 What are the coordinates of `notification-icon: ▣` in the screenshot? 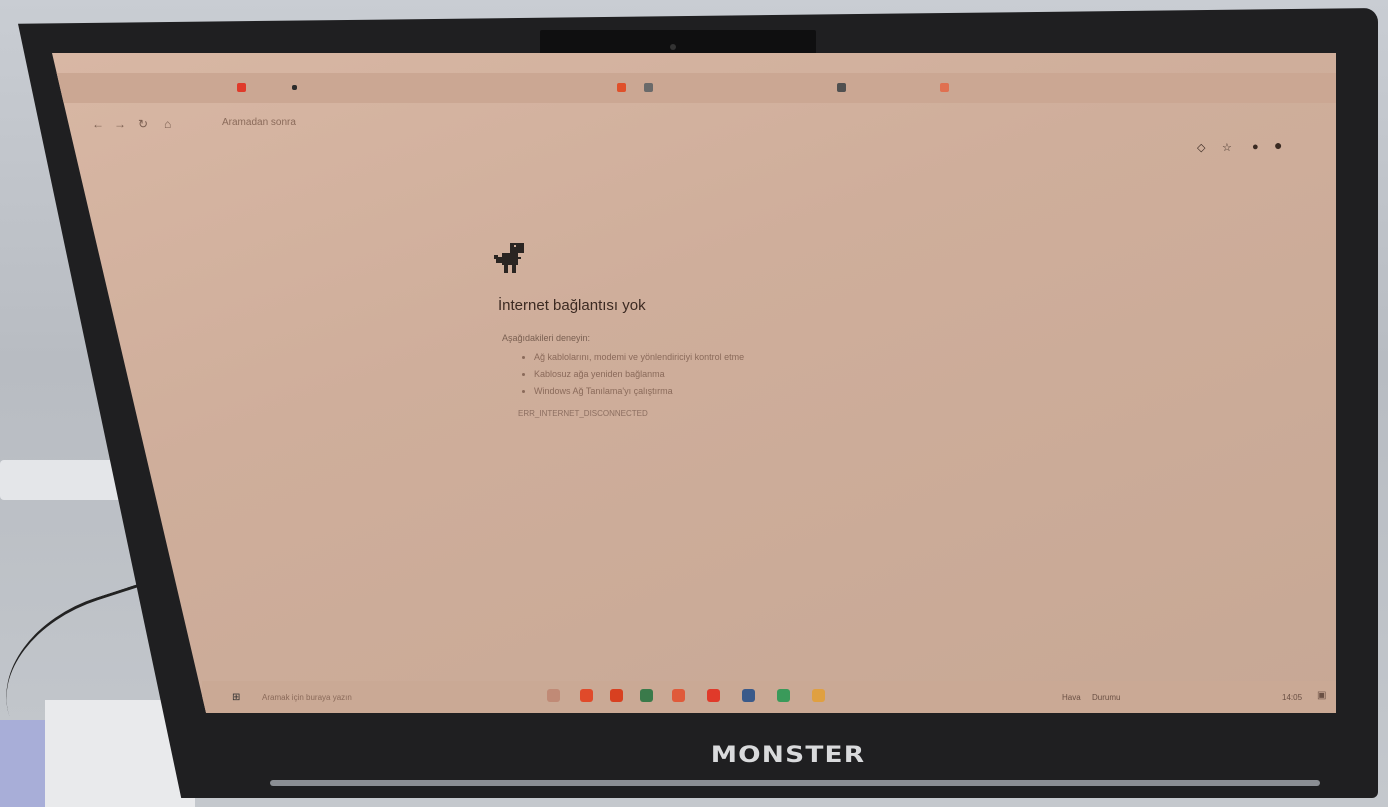 It's located at (1321, 695).